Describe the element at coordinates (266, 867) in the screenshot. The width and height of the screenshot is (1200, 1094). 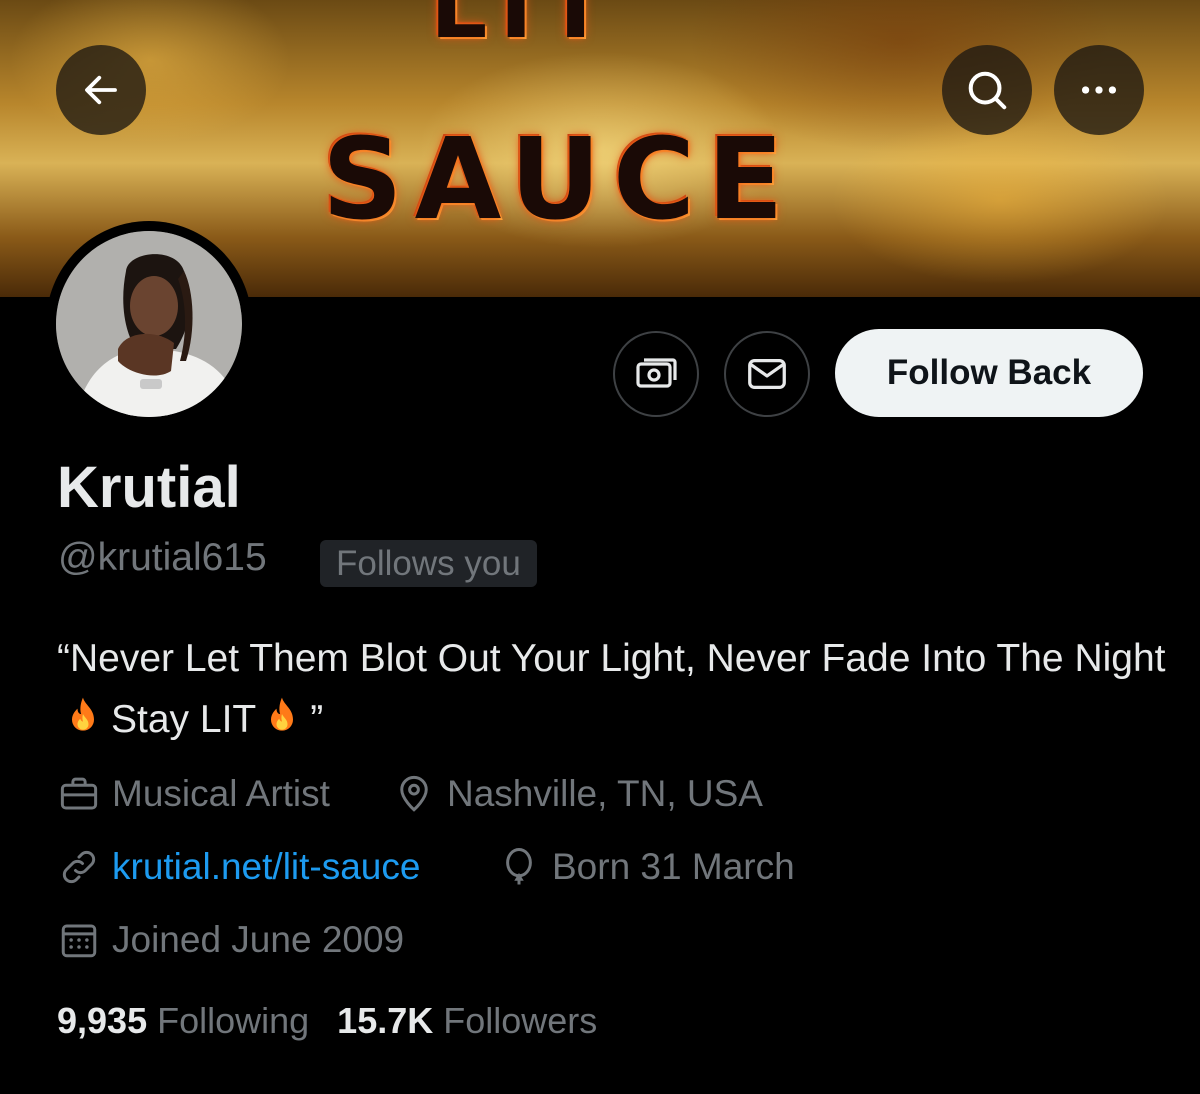
I see `website-link: krutial.net/lit-sauce` at that location.